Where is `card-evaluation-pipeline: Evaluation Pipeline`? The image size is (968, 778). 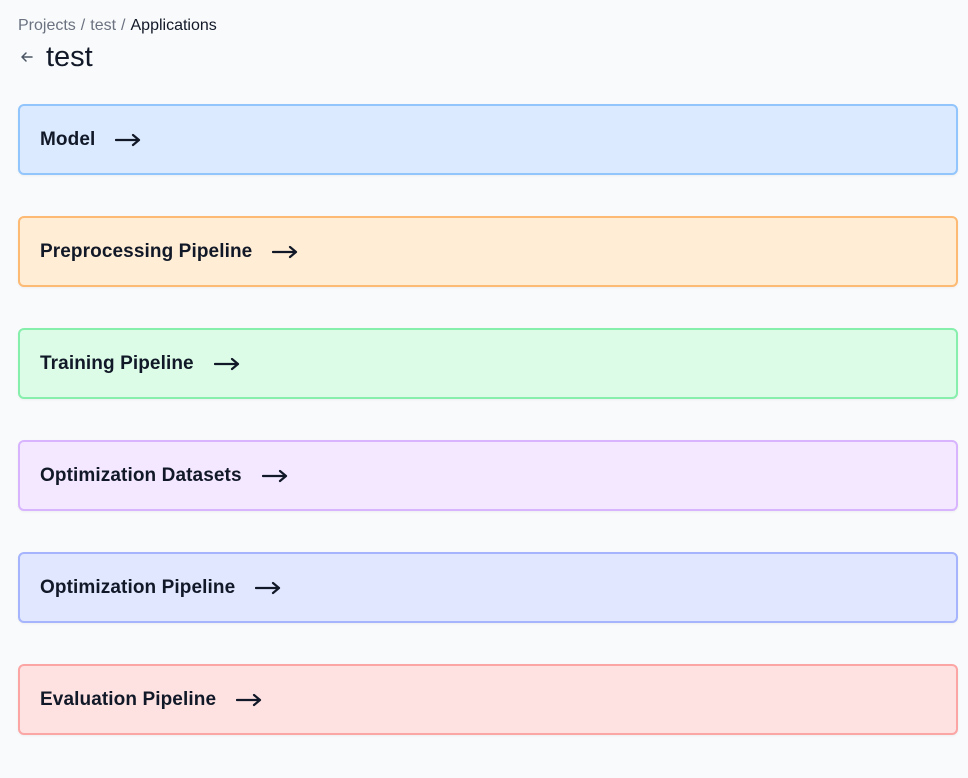
card-evaluation-pipeline: Evaluation Pipeline is located at coordinates (488, 699).